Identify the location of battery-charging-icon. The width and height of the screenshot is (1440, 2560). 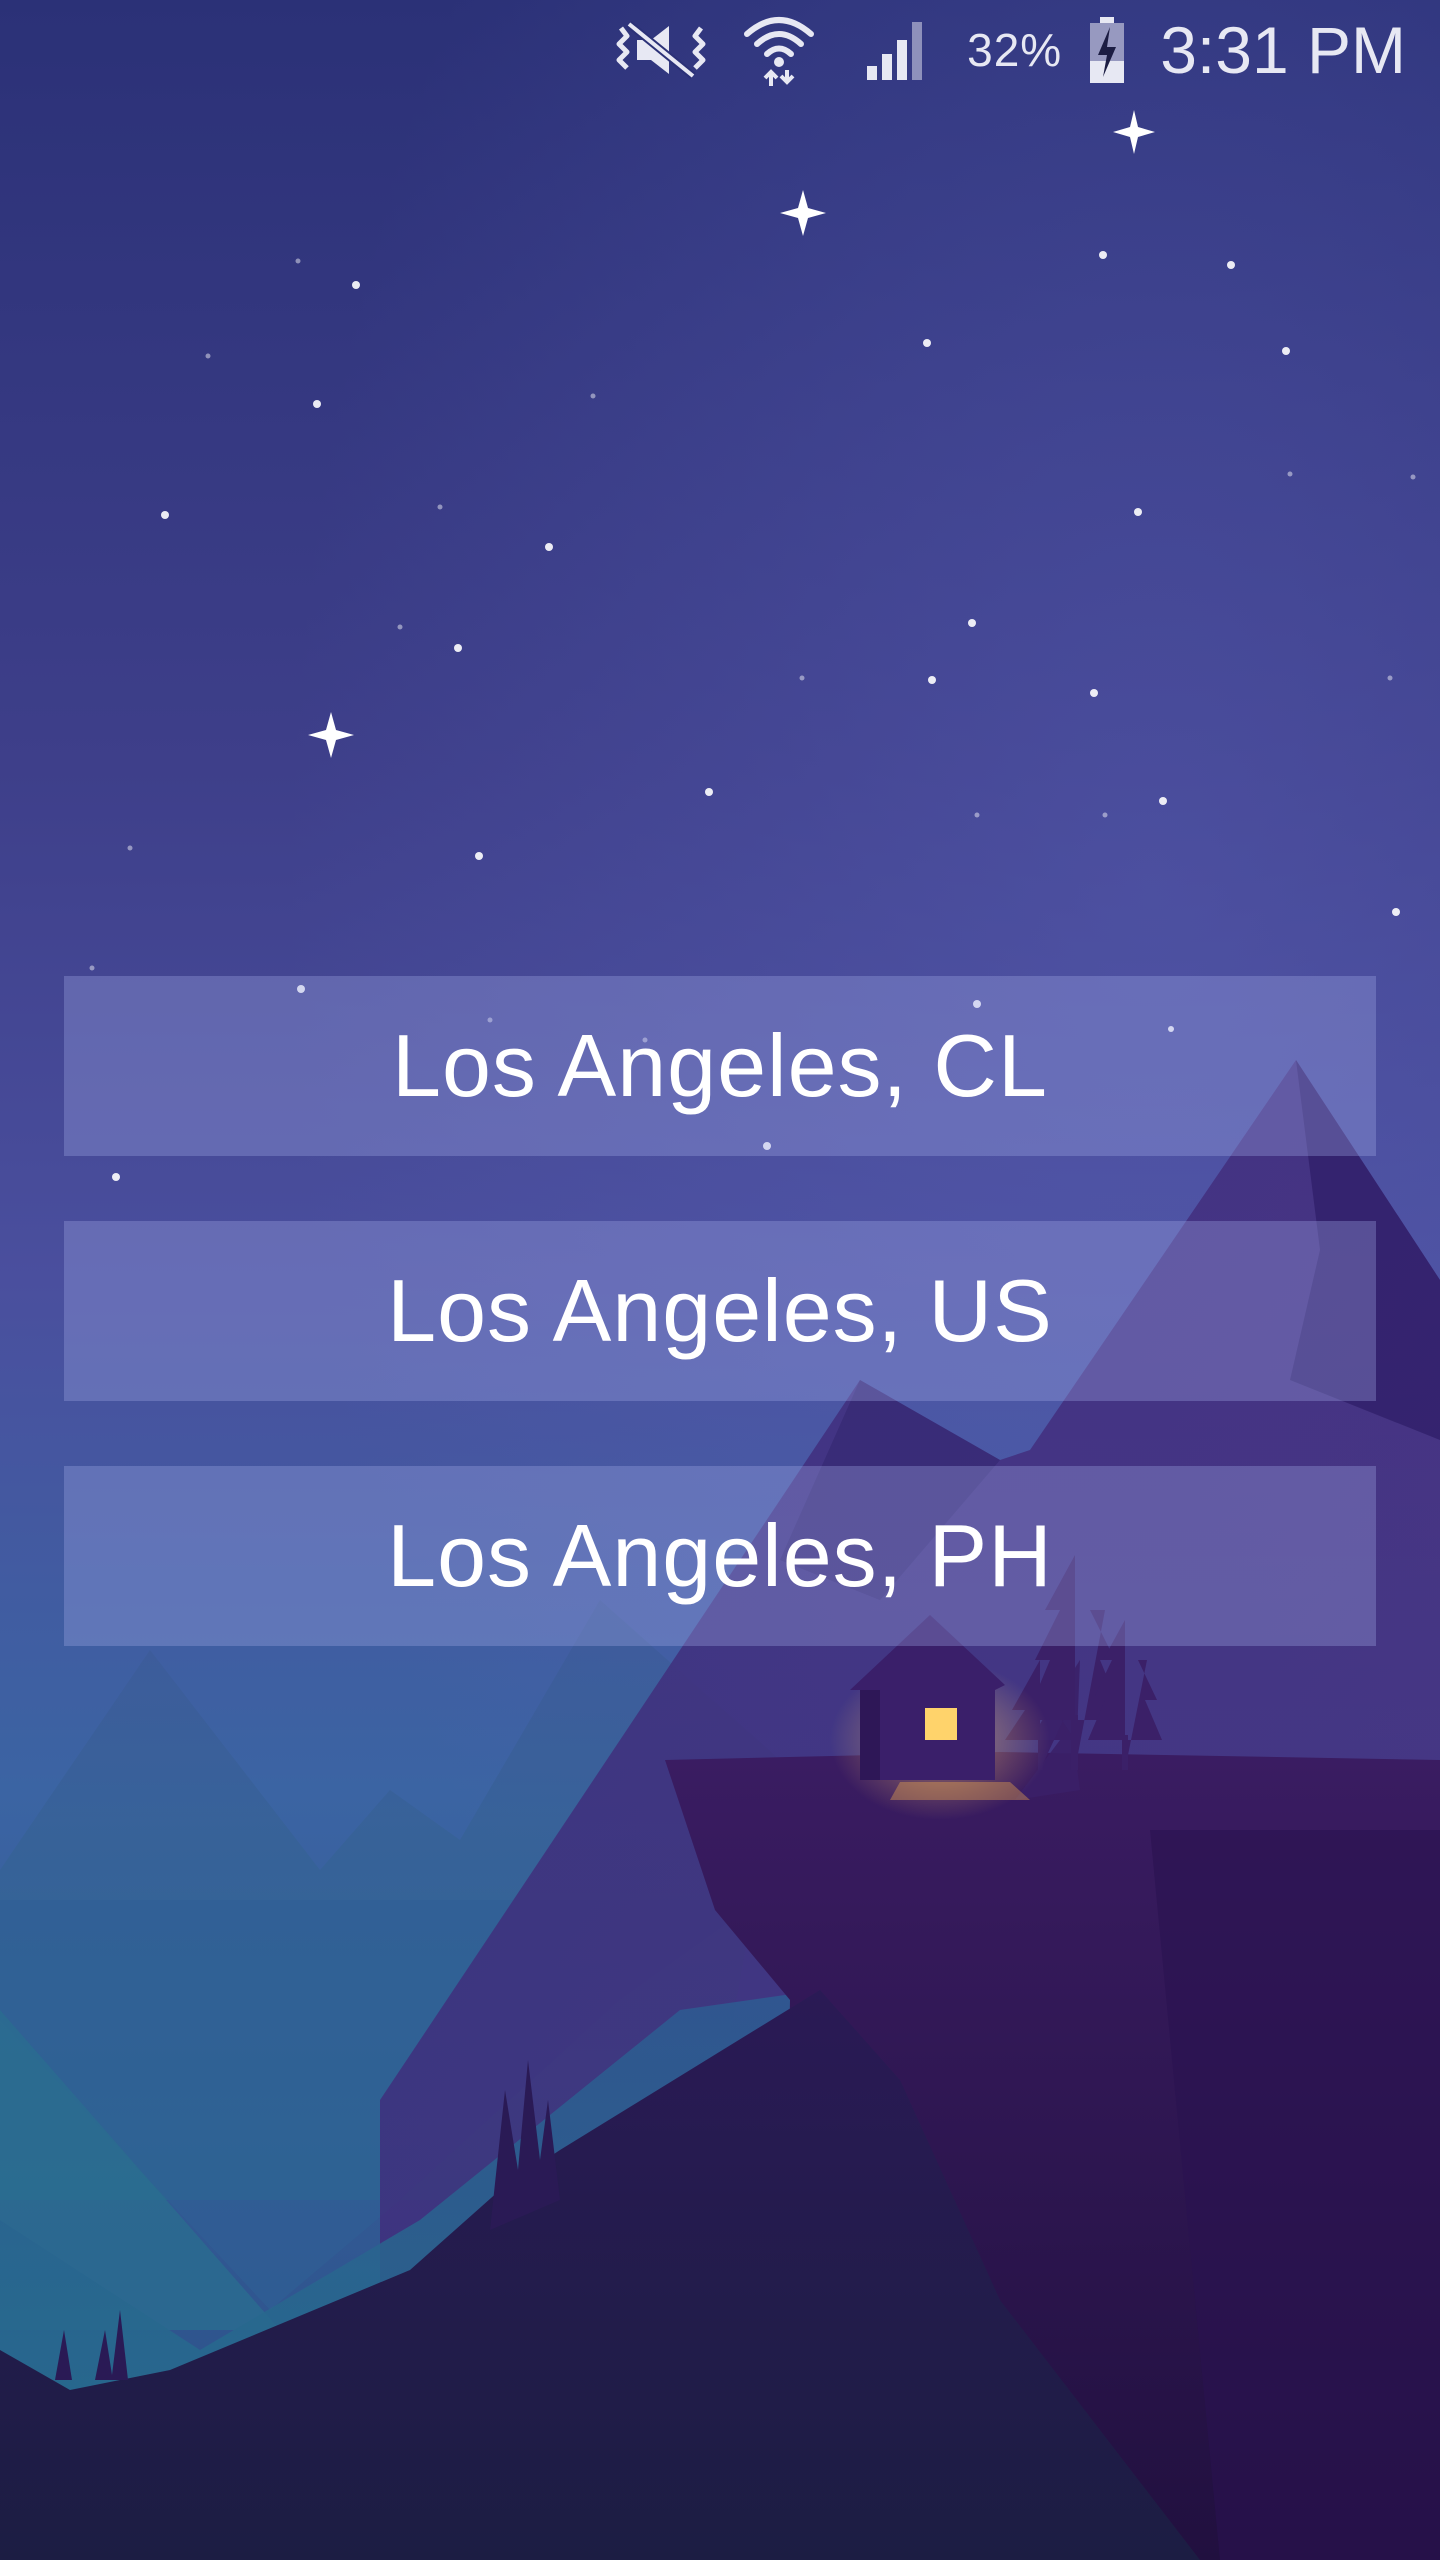
(1107, 50).